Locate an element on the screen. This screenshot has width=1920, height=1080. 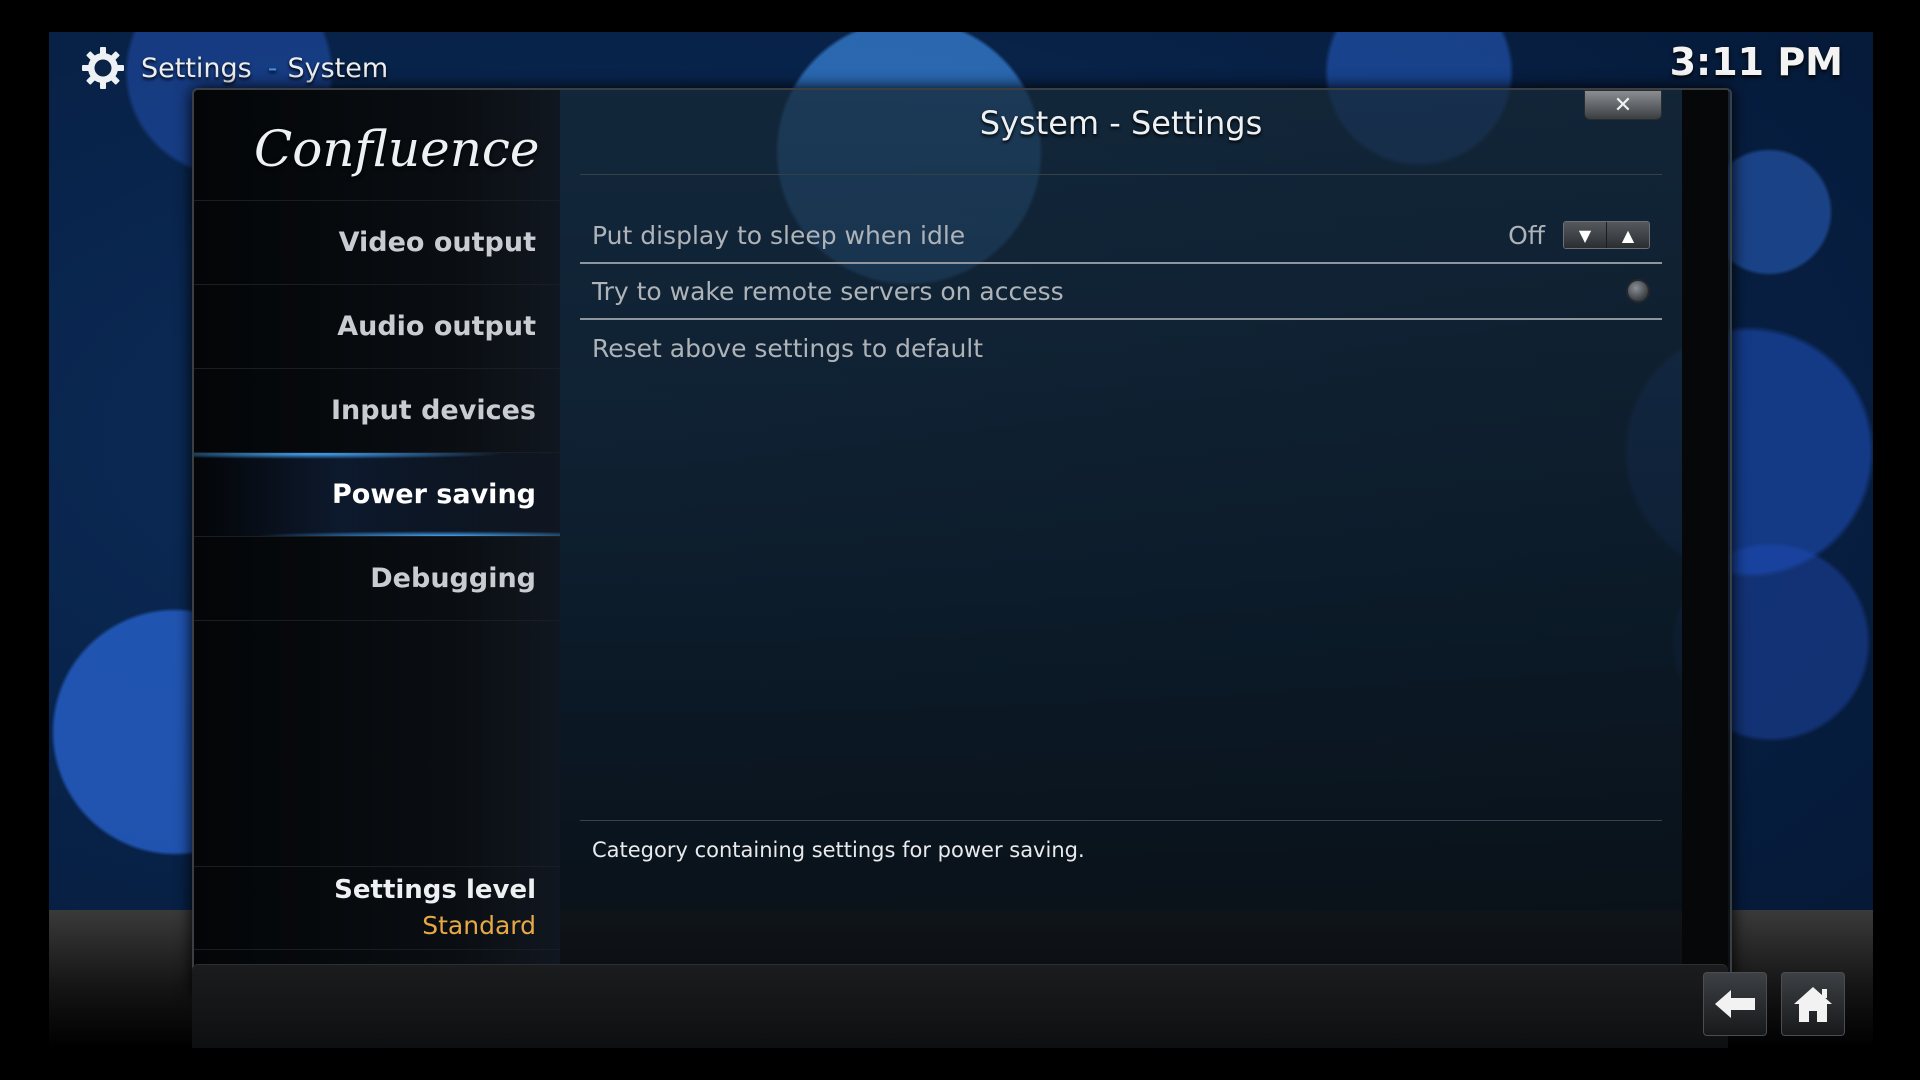
sidebar-item-audio-output: Audio output is located at coordinates (377, 326).